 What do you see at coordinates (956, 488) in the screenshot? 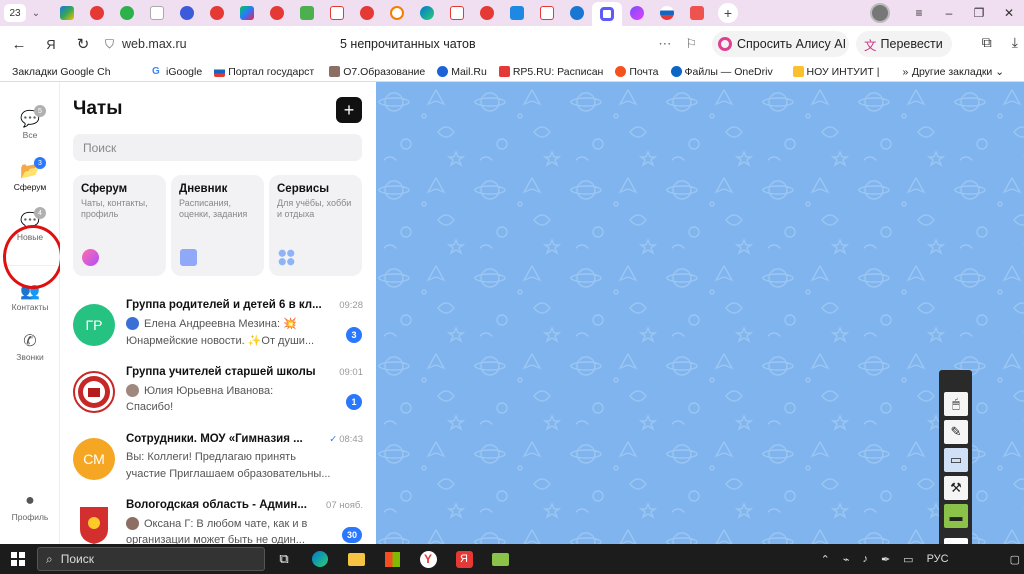
I see `tools-icon: ⚒` at bounding box center [956, 488].